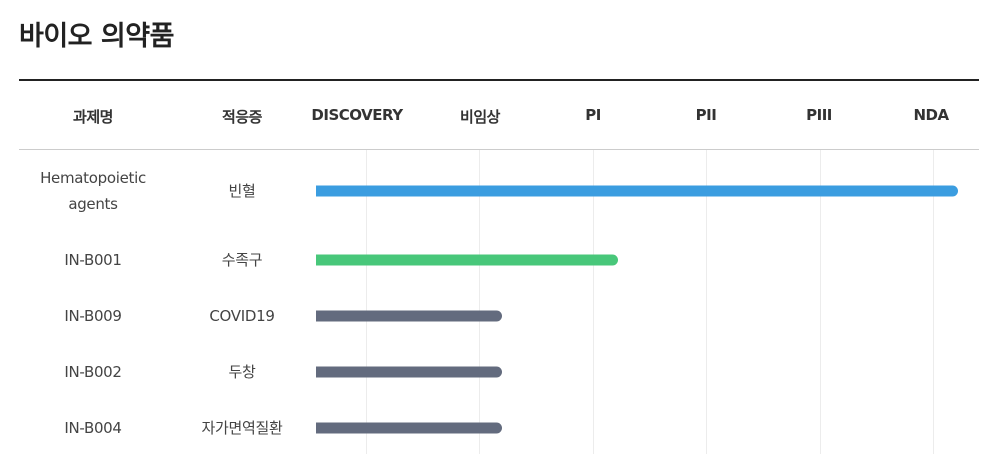 The height and width of the screenshot is (454, 993). I want to click on indication: 빈혈, so click(242, 191).